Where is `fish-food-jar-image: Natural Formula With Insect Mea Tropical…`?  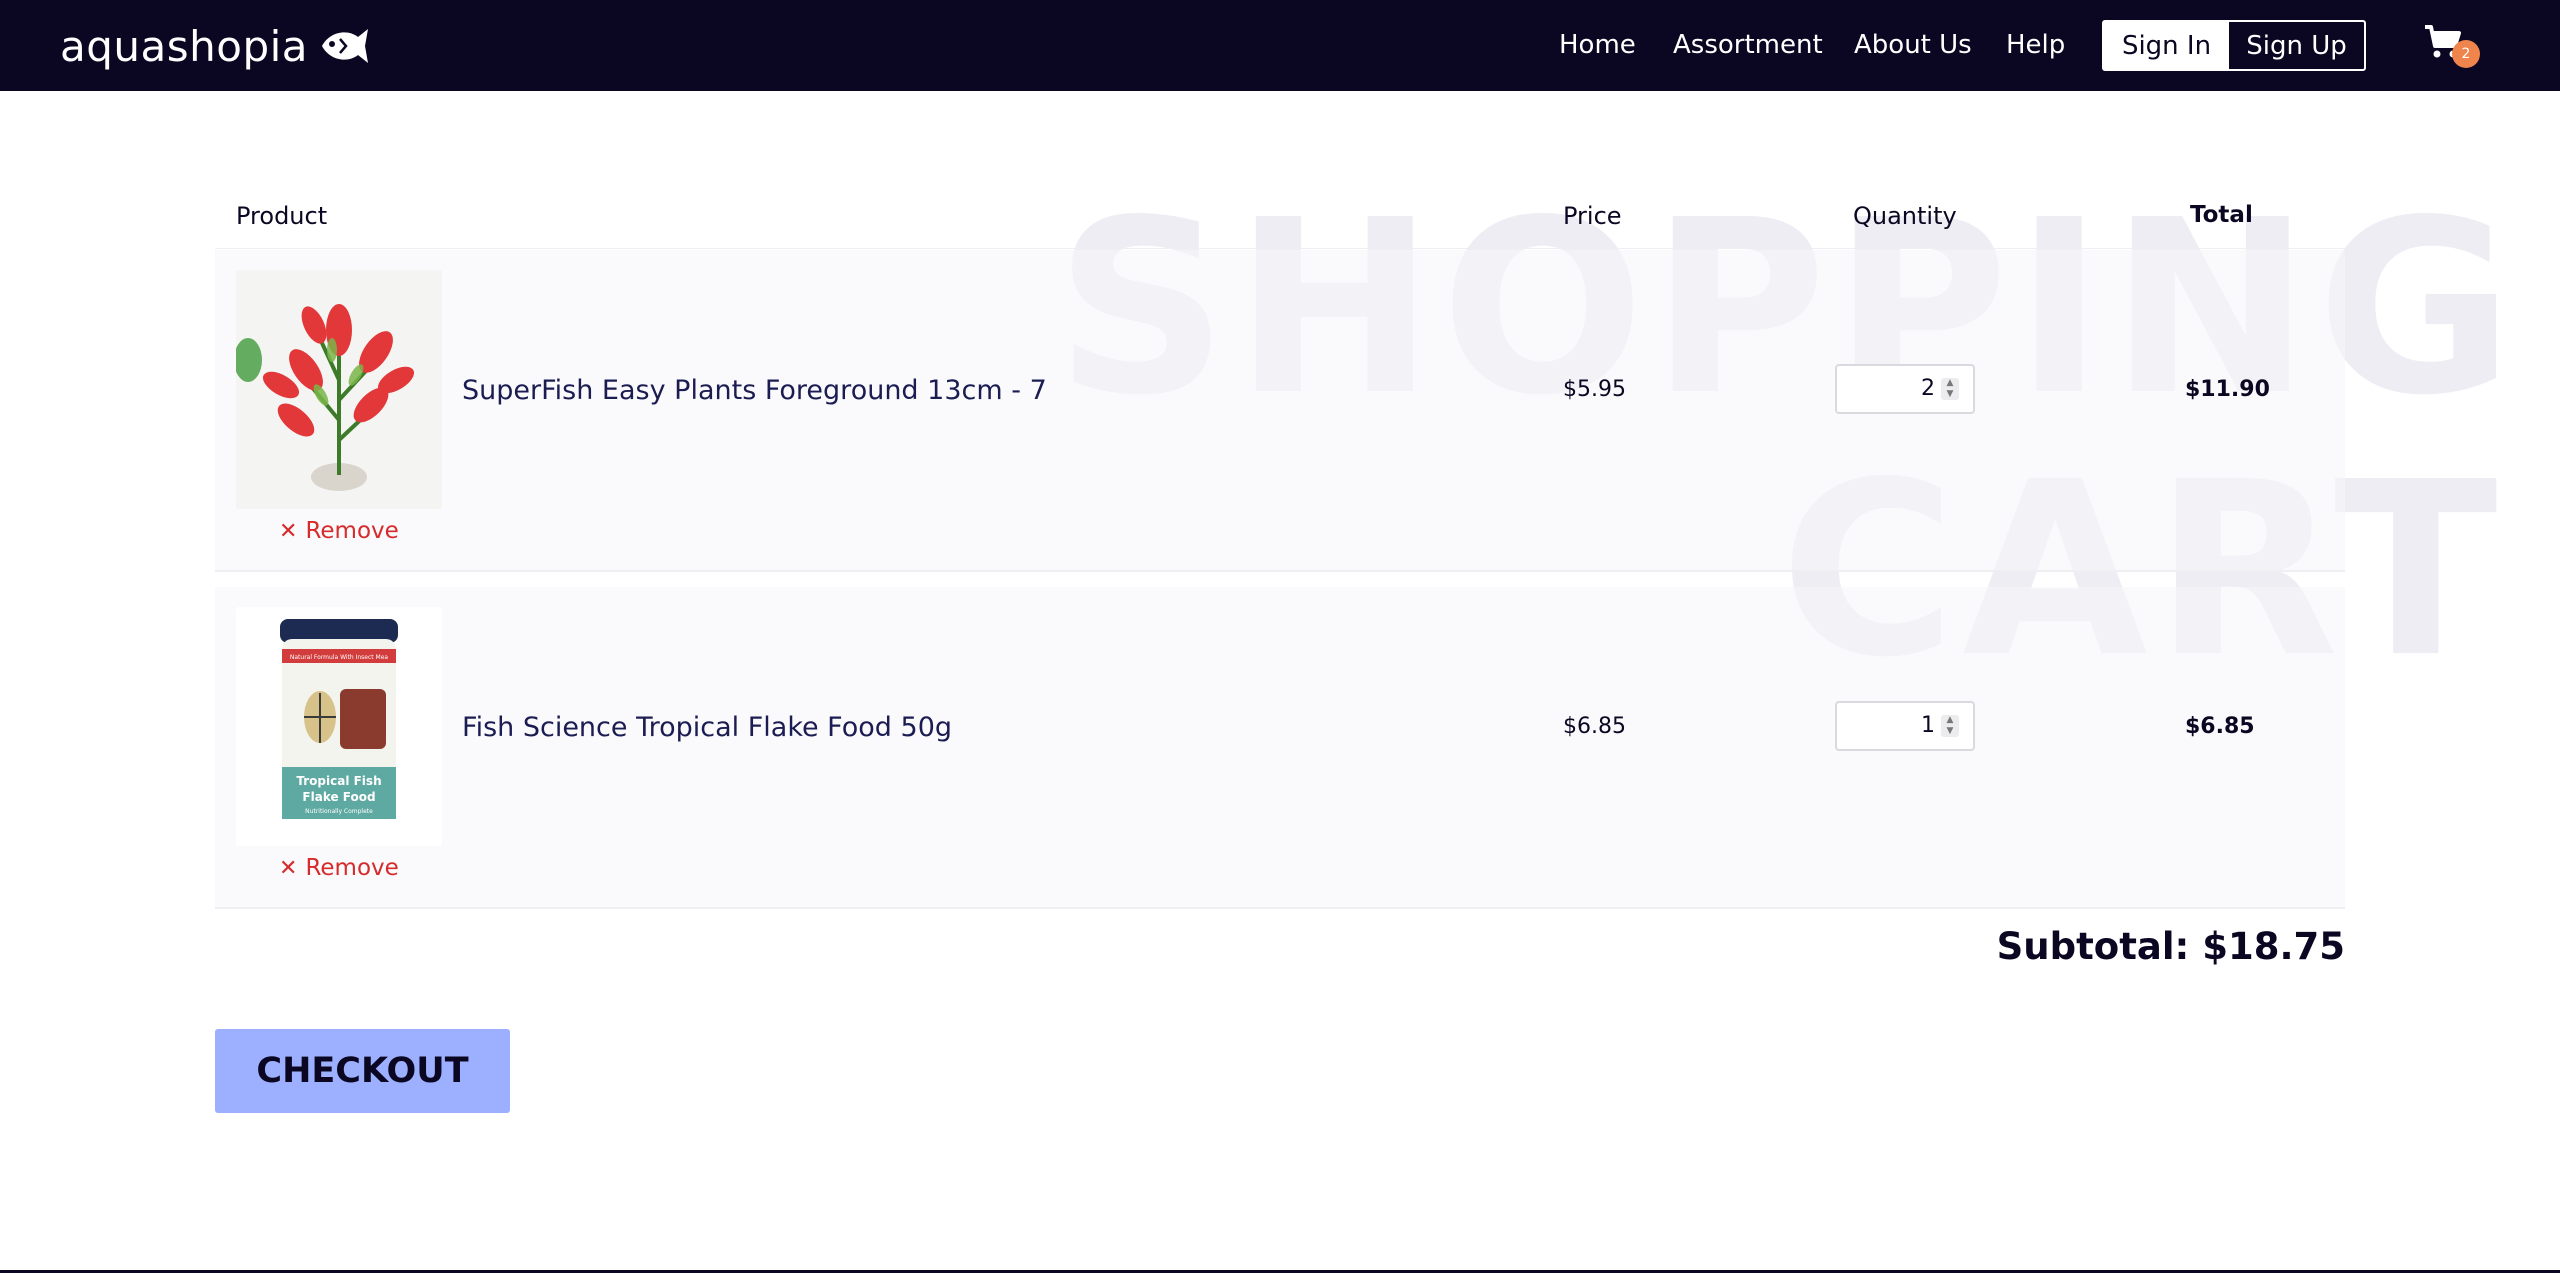 fish-food-jar-image: Natural Formula With Insect Mea Tropical… is located at coordinates (339, 726).